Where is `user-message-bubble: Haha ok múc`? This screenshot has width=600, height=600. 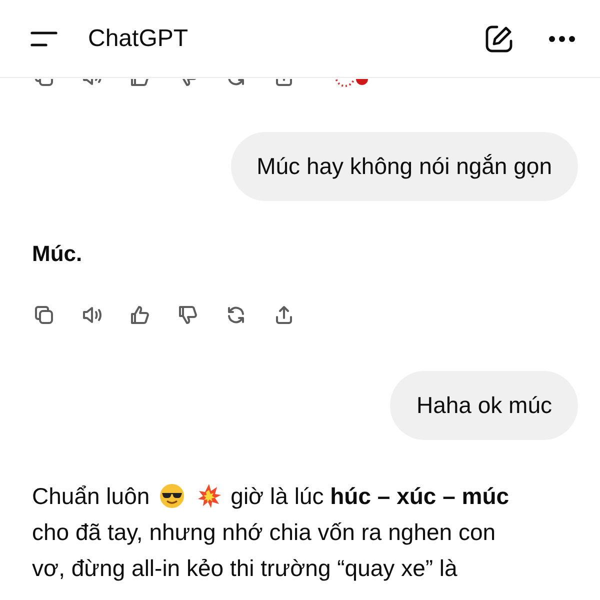 user-message-bubble: Haha ok múc is located at coordinates (484, 405).